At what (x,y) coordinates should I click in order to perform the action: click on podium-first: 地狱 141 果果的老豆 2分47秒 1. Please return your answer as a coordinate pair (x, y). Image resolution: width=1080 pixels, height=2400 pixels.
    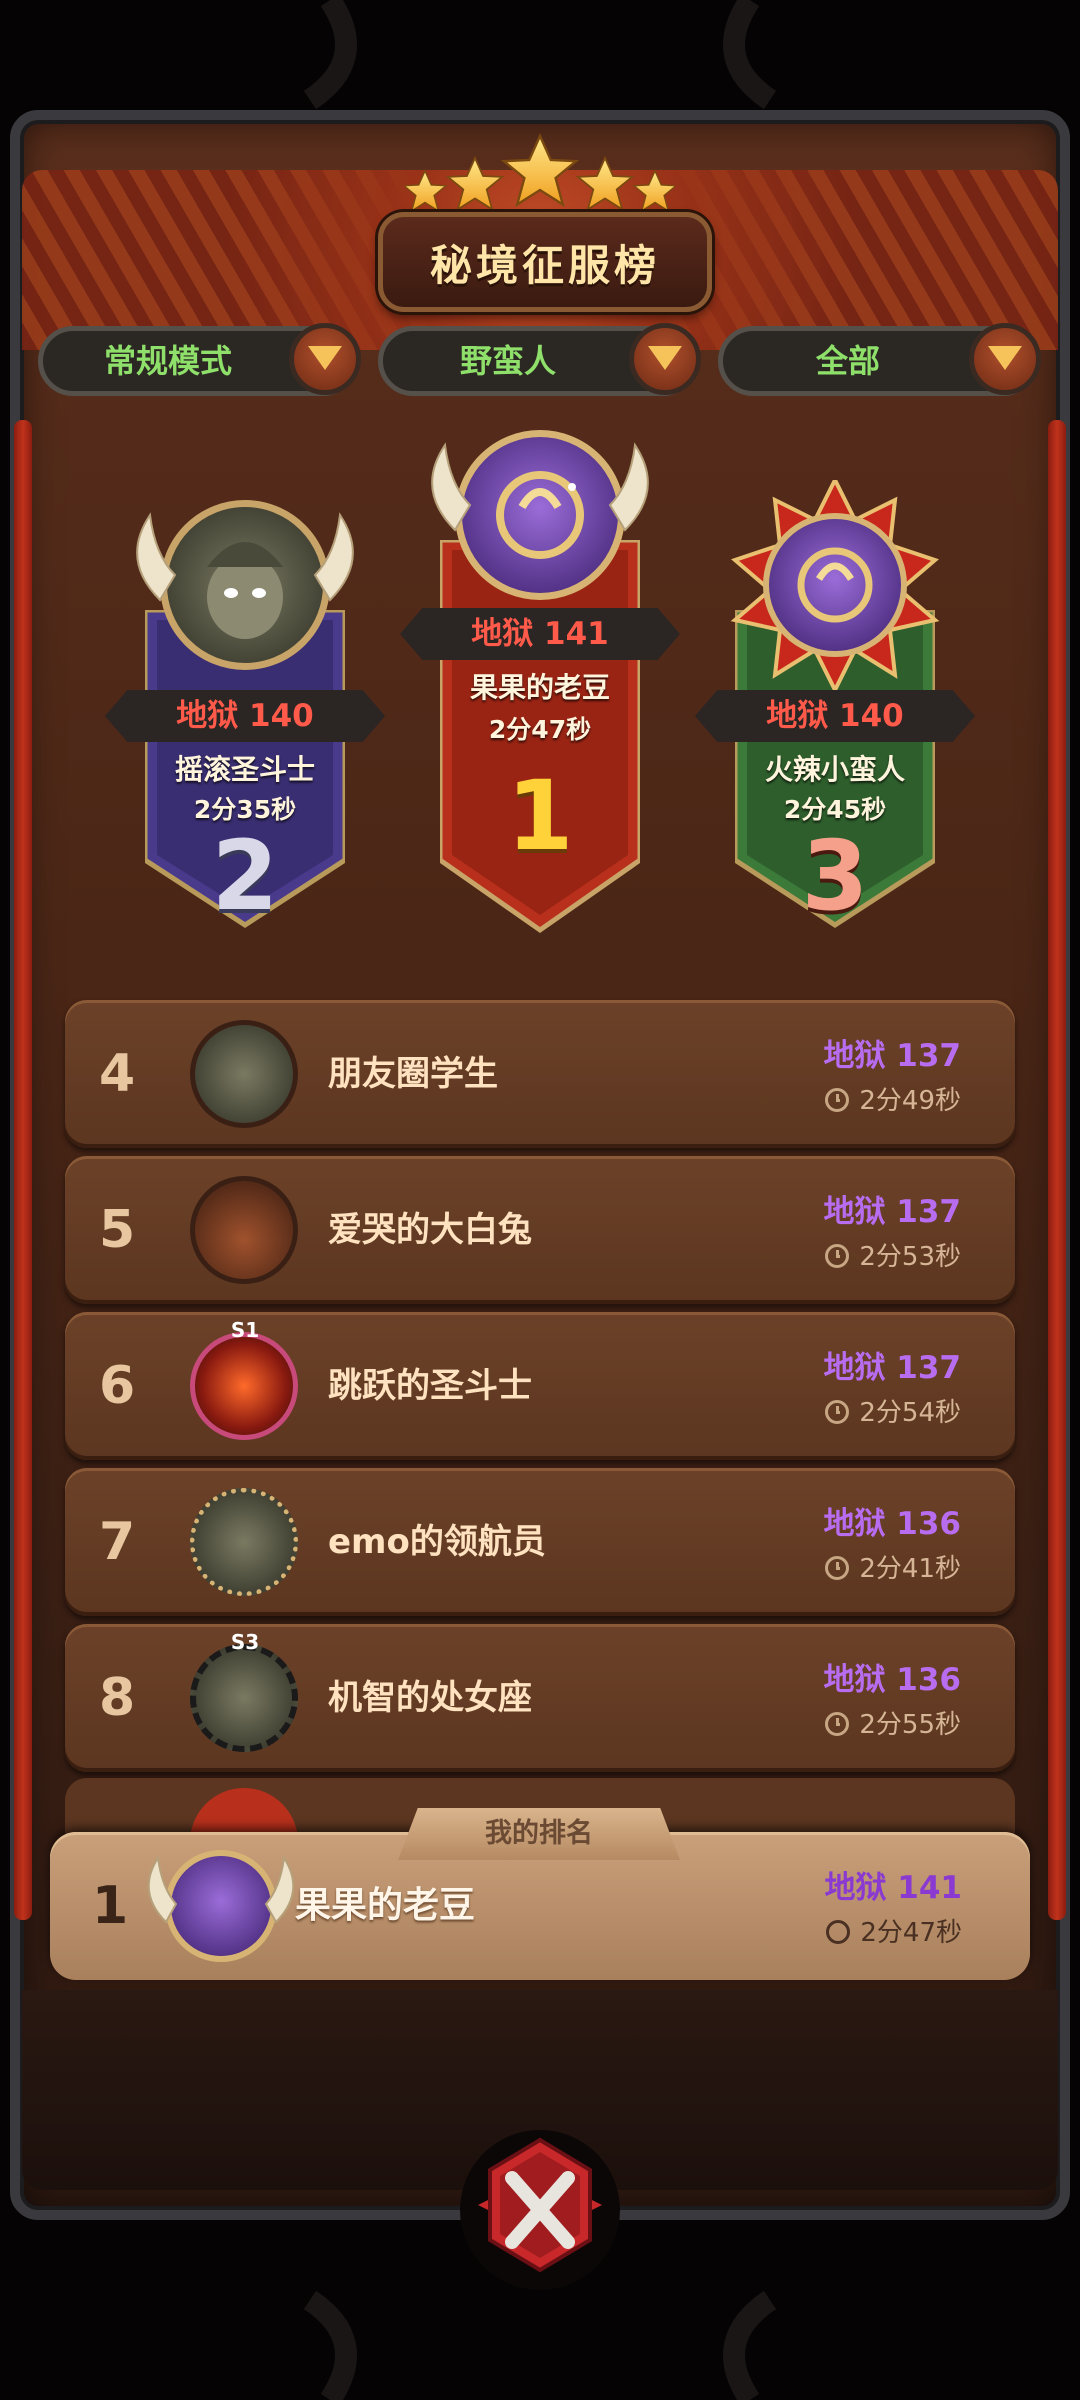
    Looking at the image, I should click on (540, 672).